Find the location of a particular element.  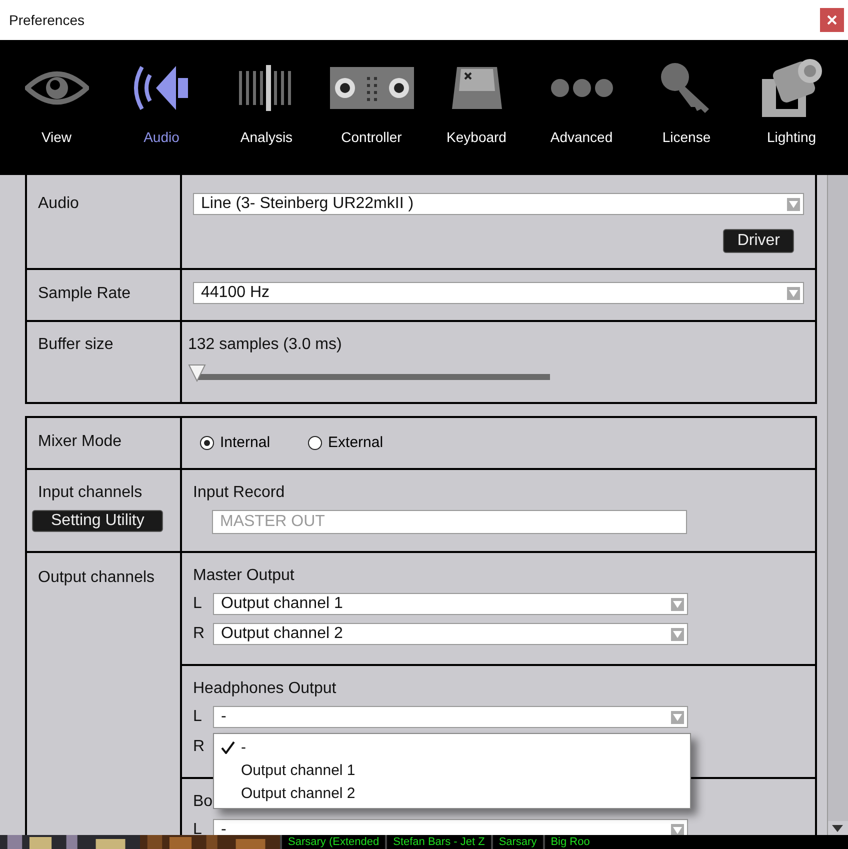

track-title: Big Roo is located at coordinates (569, 842).